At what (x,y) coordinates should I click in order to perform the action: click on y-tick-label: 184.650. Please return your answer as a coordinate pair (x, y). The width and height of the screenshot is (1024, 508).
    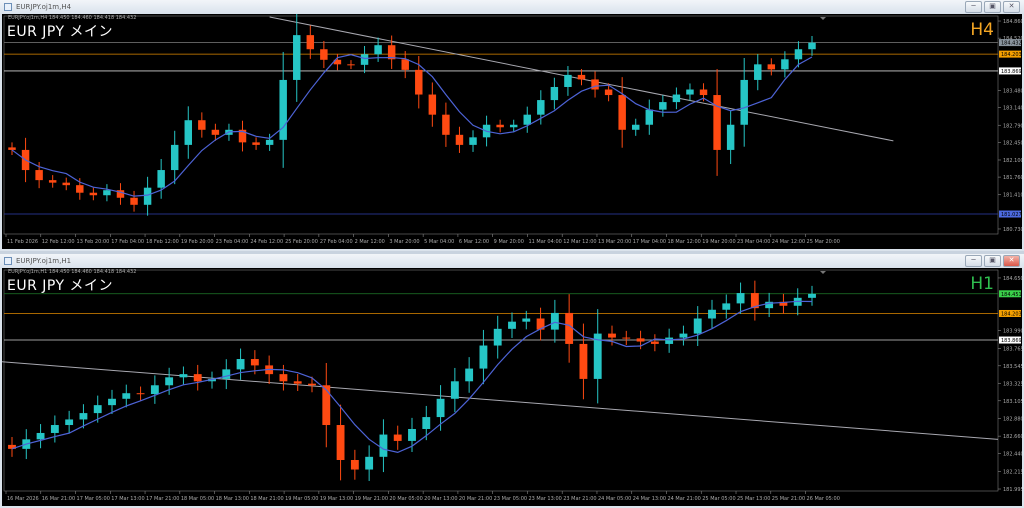
    Looking at the image, I should click on (1012, 279).